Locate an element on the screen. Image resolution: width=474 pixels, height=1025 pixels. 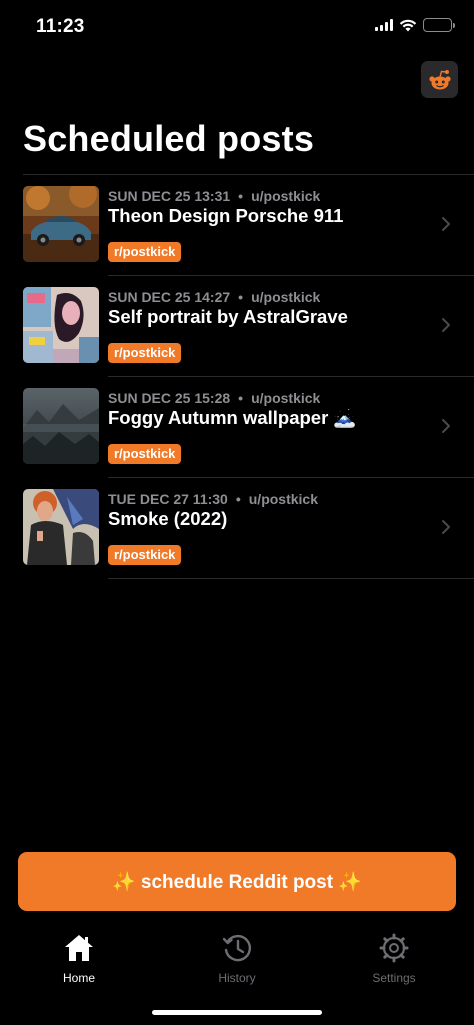
status-time: 11:23 is located at coordinates (60, 26).